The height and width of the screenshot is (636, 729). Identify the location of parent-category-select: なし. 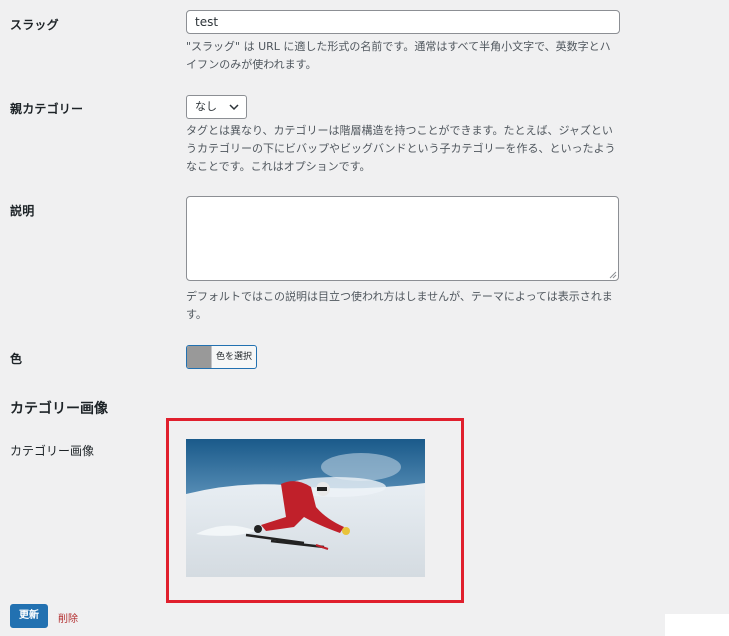
(216, 107).